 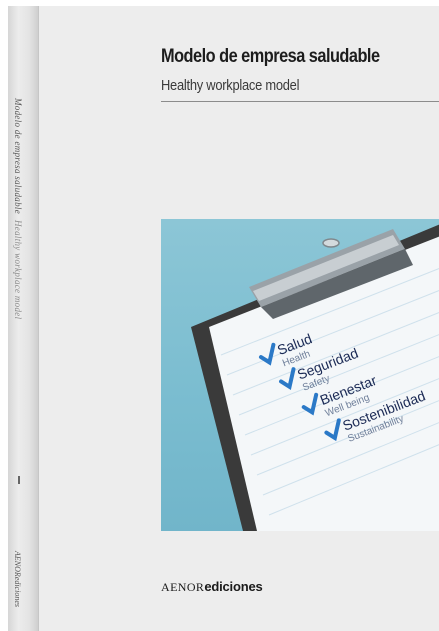 What do you see at coordinates (18, 270) in the screenshot?
I see `spine-title-en: Healthy workplace model` at bounding box center [18, 270].